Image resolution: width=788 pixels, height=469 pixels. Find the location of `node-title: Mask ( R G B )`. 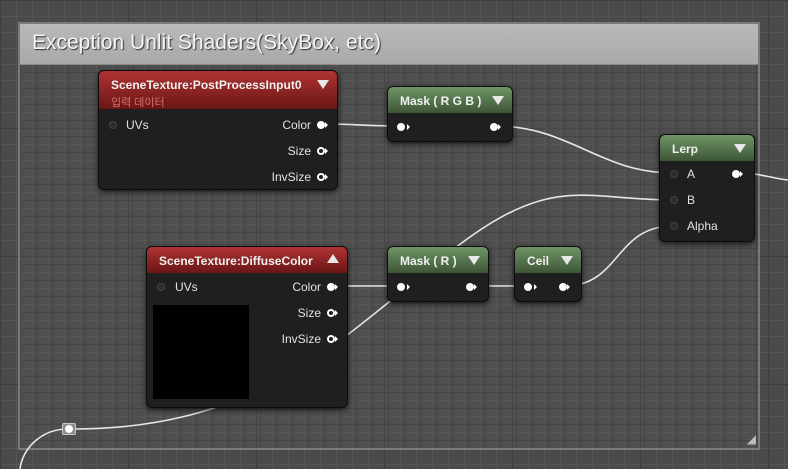

node-title: Mask ( R G B ) is located at coordinates (441, 101).